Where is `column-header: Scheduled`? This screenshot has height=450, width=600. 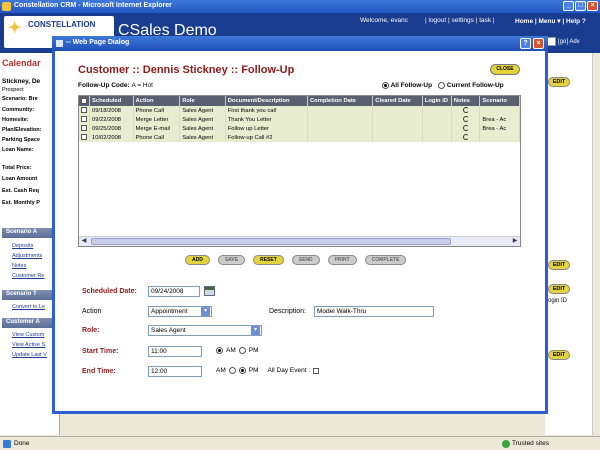
column-header: Scheduled is located at coordinates (111, 101).